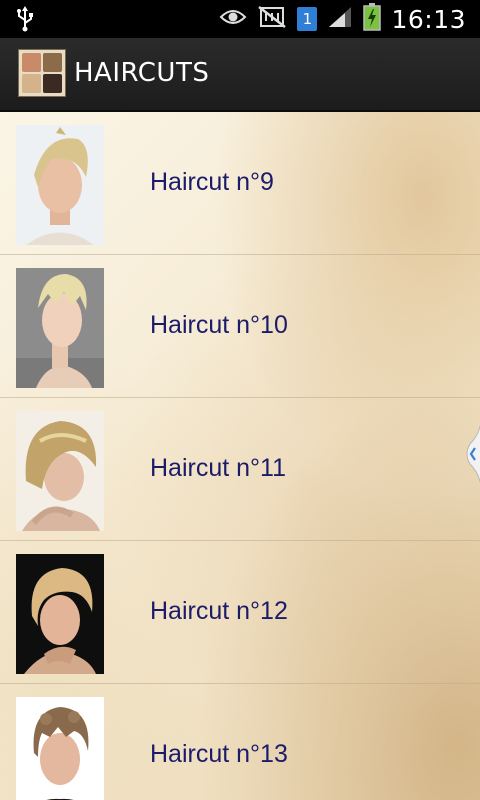 The image size is (480, 800). What do you see at coordinates (428, 19) in the screenshot?
I see `clock: 16:13` at bounding box center [428, 19].